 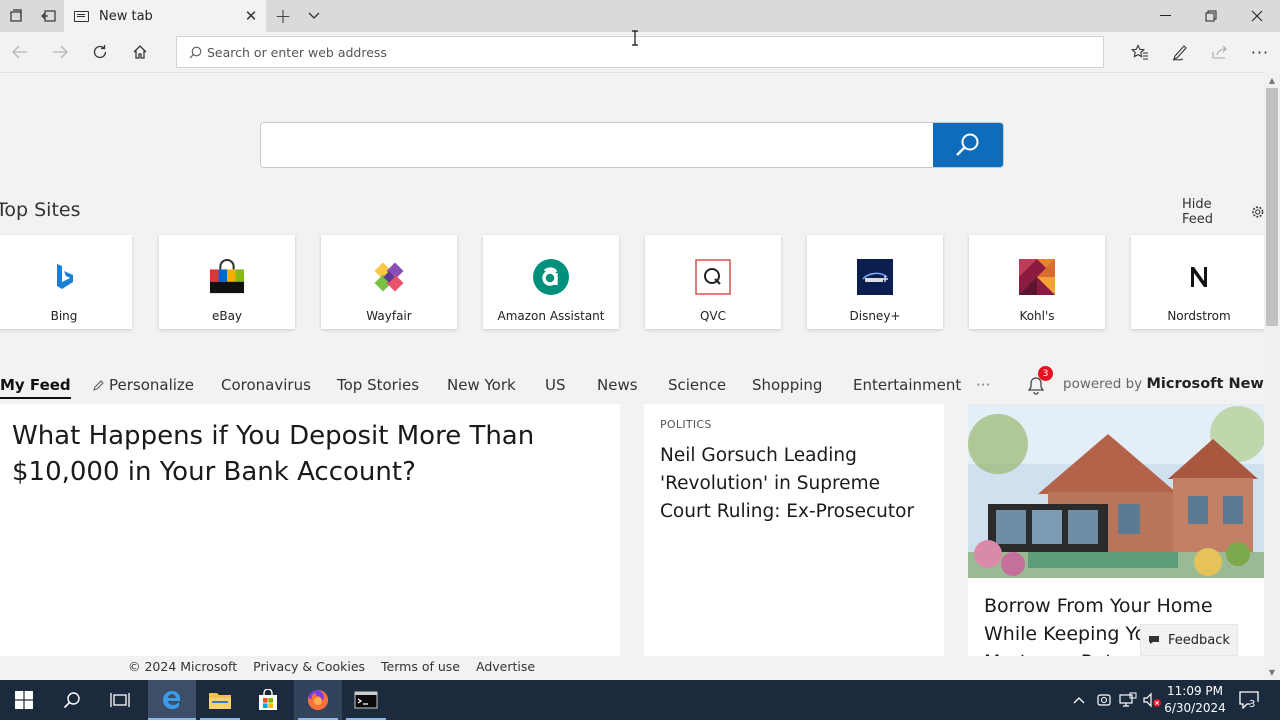 I want to click on action-center-icon: 3, so click(x=1249, y=700).